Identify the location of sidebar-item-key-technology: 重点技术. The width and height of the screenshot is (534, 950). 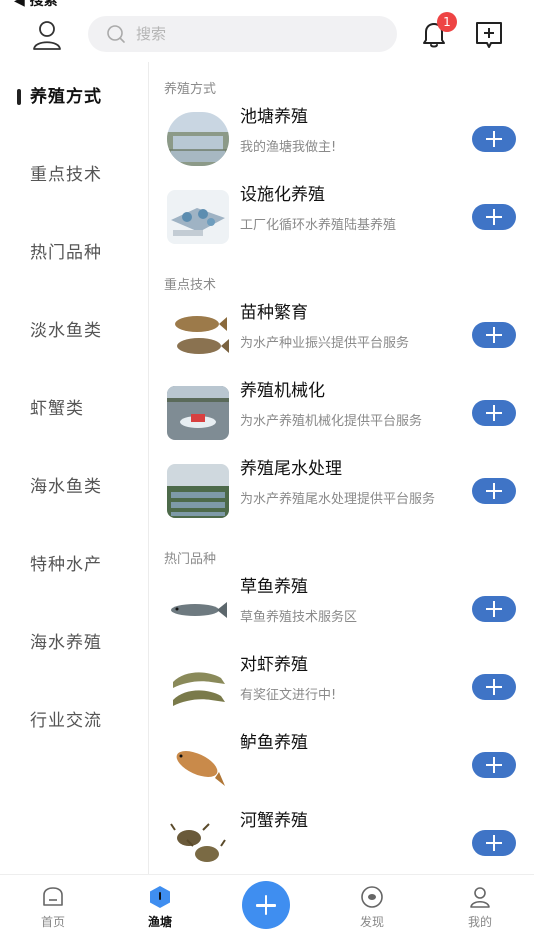
(74, 175).